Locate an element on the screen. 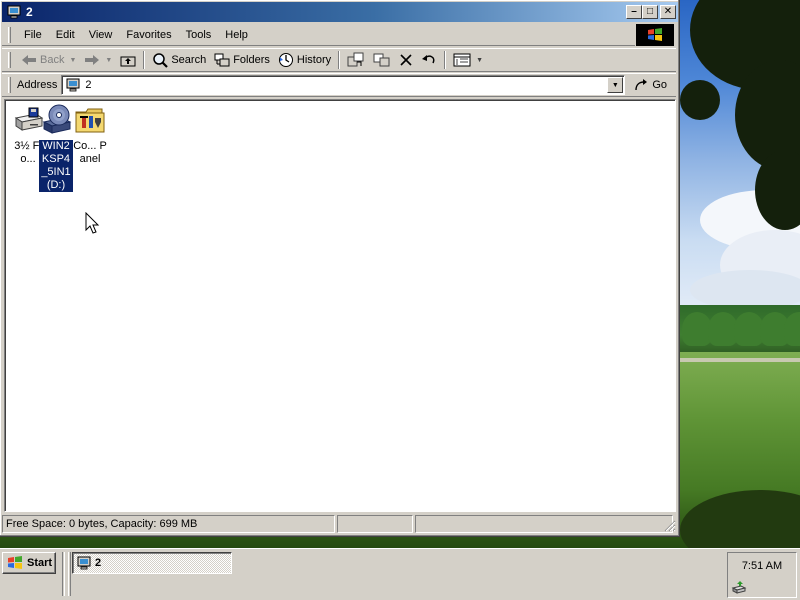  minimize-button: – is located at coordinates (634, 12).